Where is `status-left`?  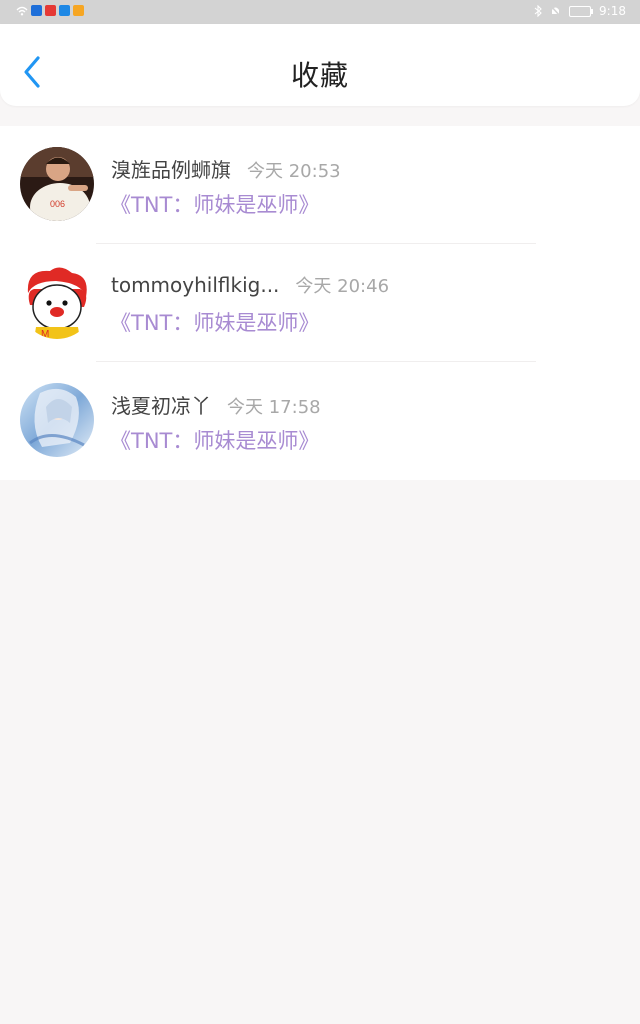 status-left is located at coordinates (50, 10).